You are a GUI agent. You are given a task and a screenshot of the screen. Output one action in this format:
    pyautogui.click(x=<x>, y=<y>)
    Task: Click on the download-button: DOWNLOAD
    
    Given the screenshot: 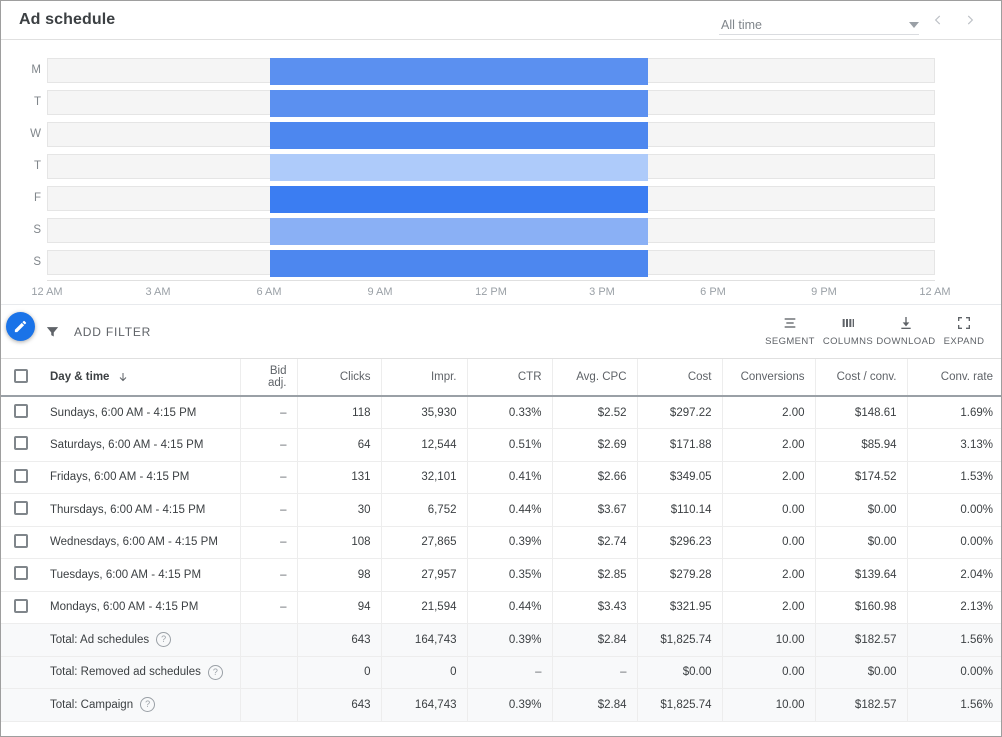 What is the action you would take?
    pyautogui.click(x=905, y=332)
    